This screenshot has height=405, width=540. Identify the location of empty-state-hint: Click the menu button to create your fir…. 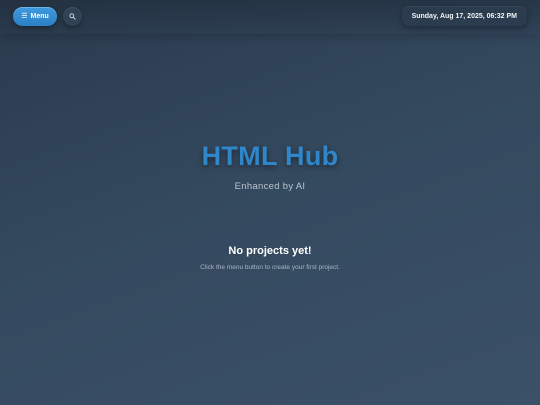
(270, 267).